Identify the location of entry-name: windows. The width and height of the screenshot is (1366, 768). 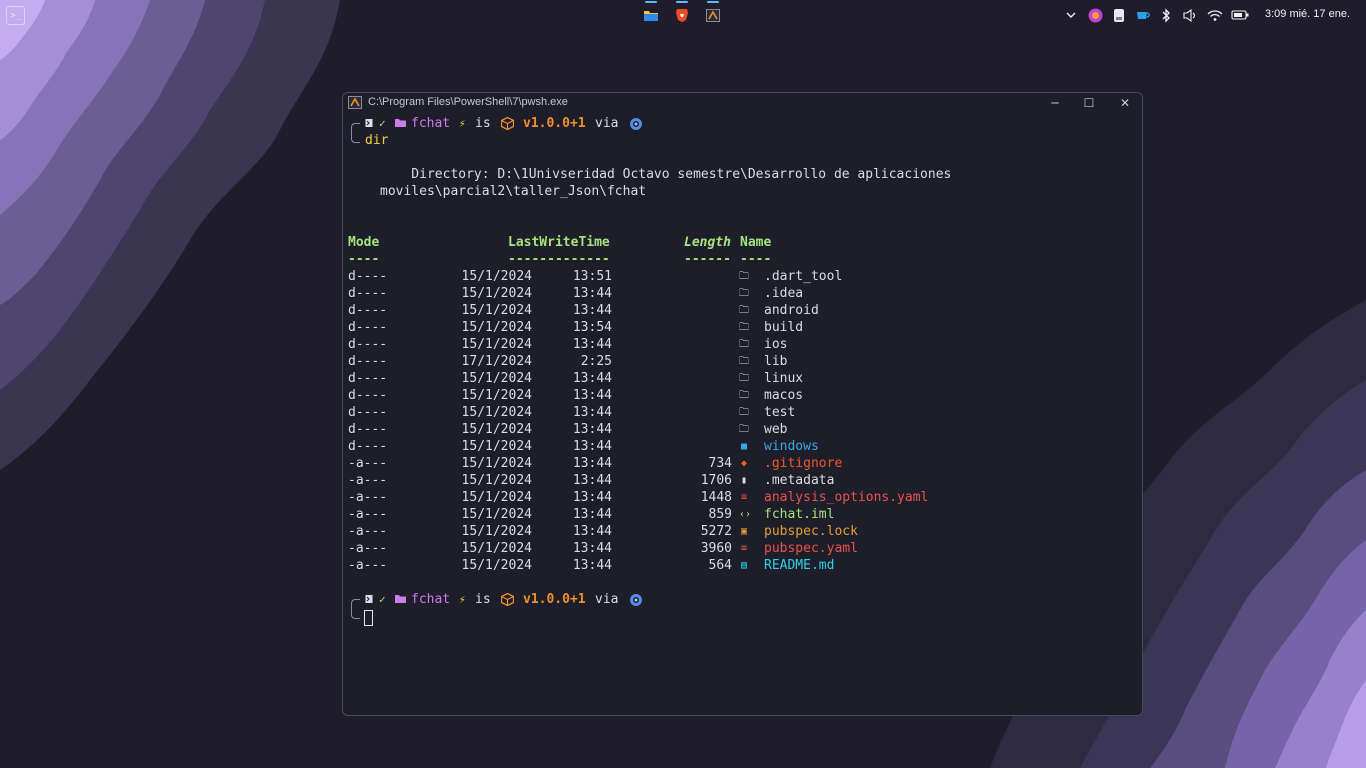
(791, 446).